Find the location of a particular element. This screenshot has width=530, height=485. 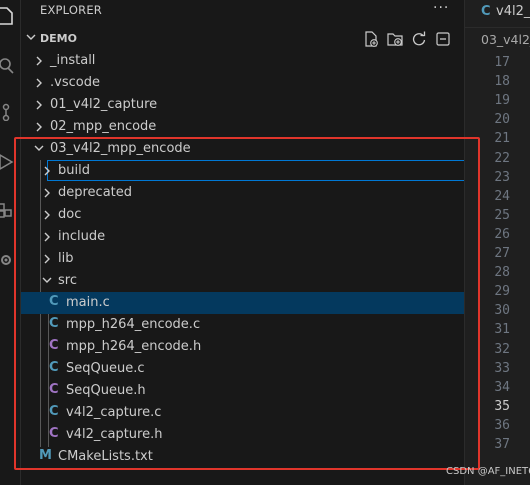

watermark: CSDN @AF_INET6 is located at coordinates (488, 471).